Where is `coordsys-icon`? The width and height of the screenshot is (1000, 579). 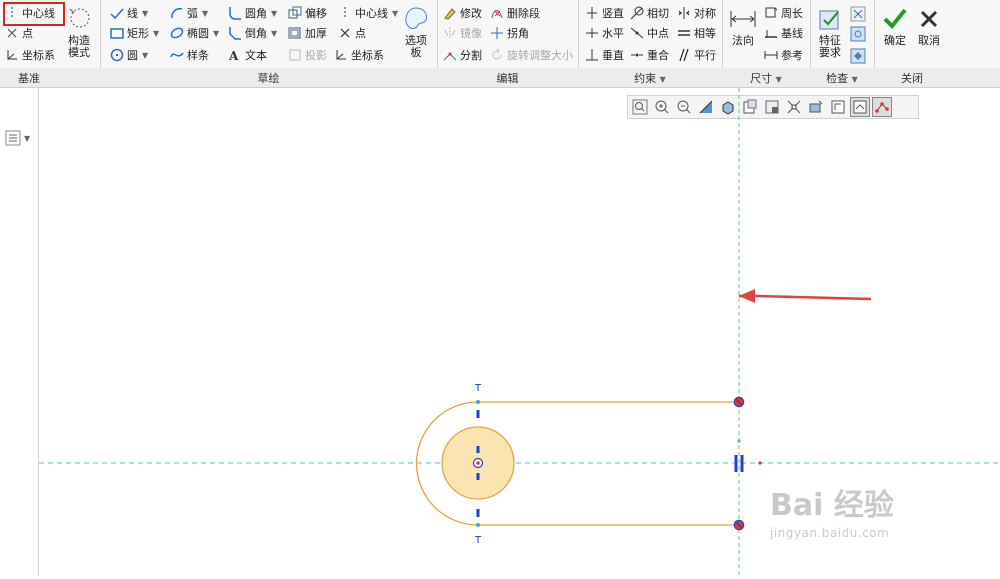 coordsys-icon is located at coordinates (12, 55).